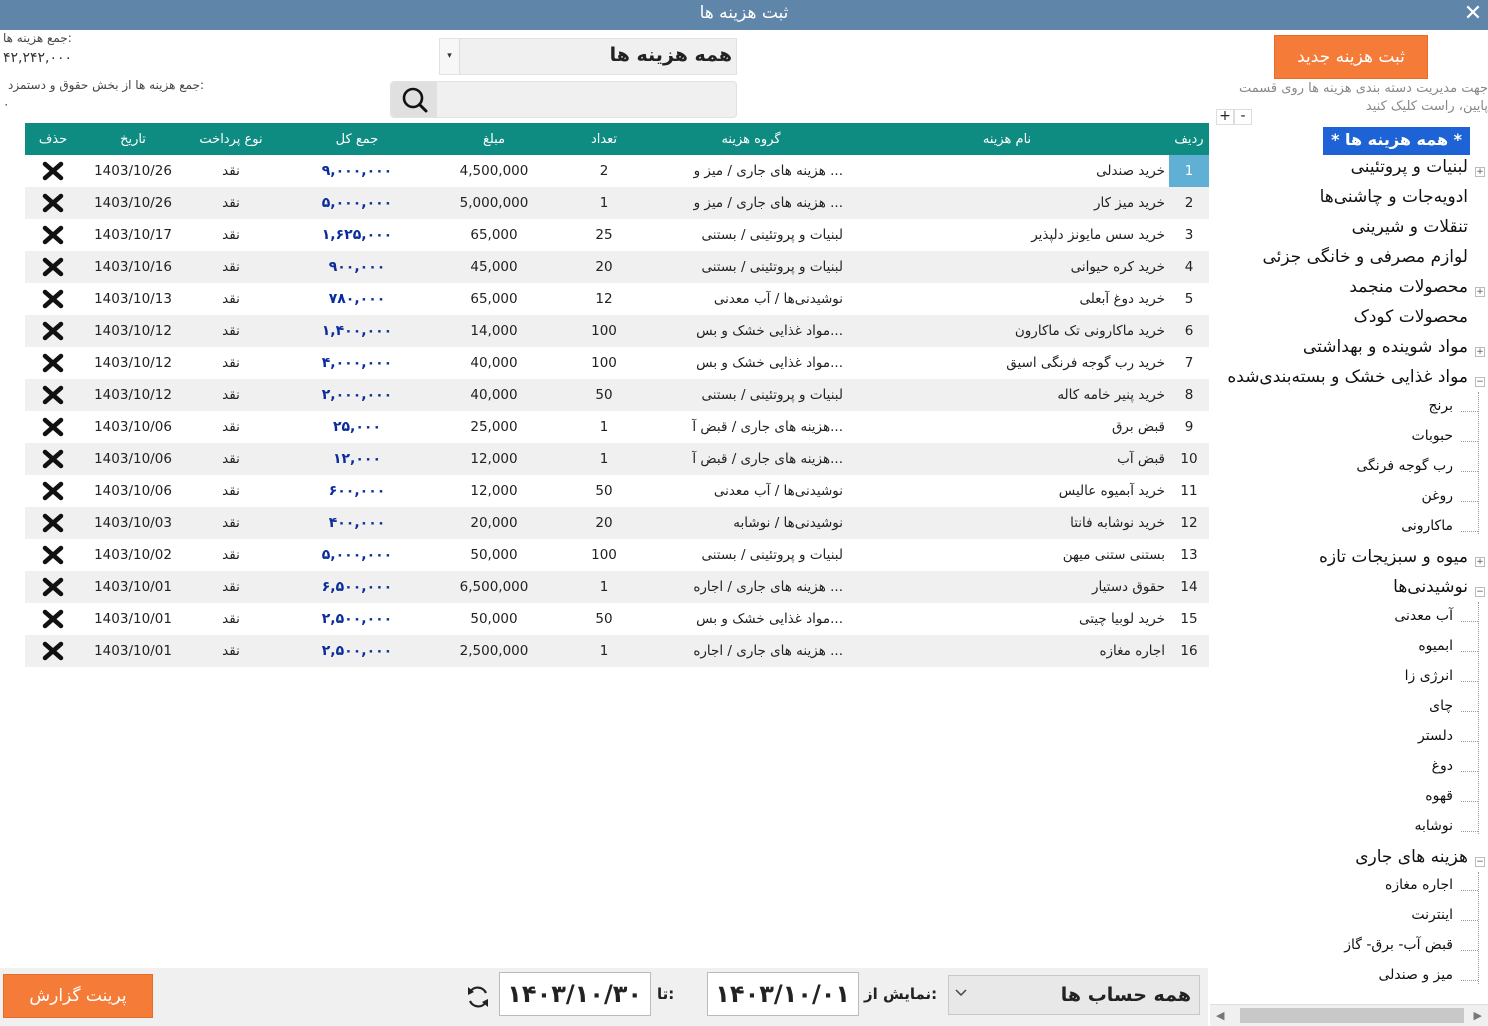 The width and height of the screenshot is (1488, 1026). What do you see at coordinates (1074, 995) in the screenshot?
I see `account-combo: همه حساب ها` at bounding box center [1074, 995].